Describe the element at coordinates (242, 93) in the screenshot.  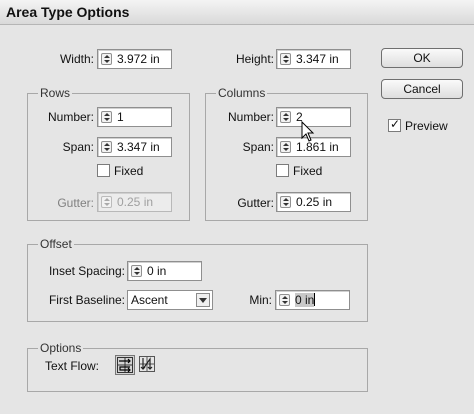
I see `columns-legend: Columns` at that location.